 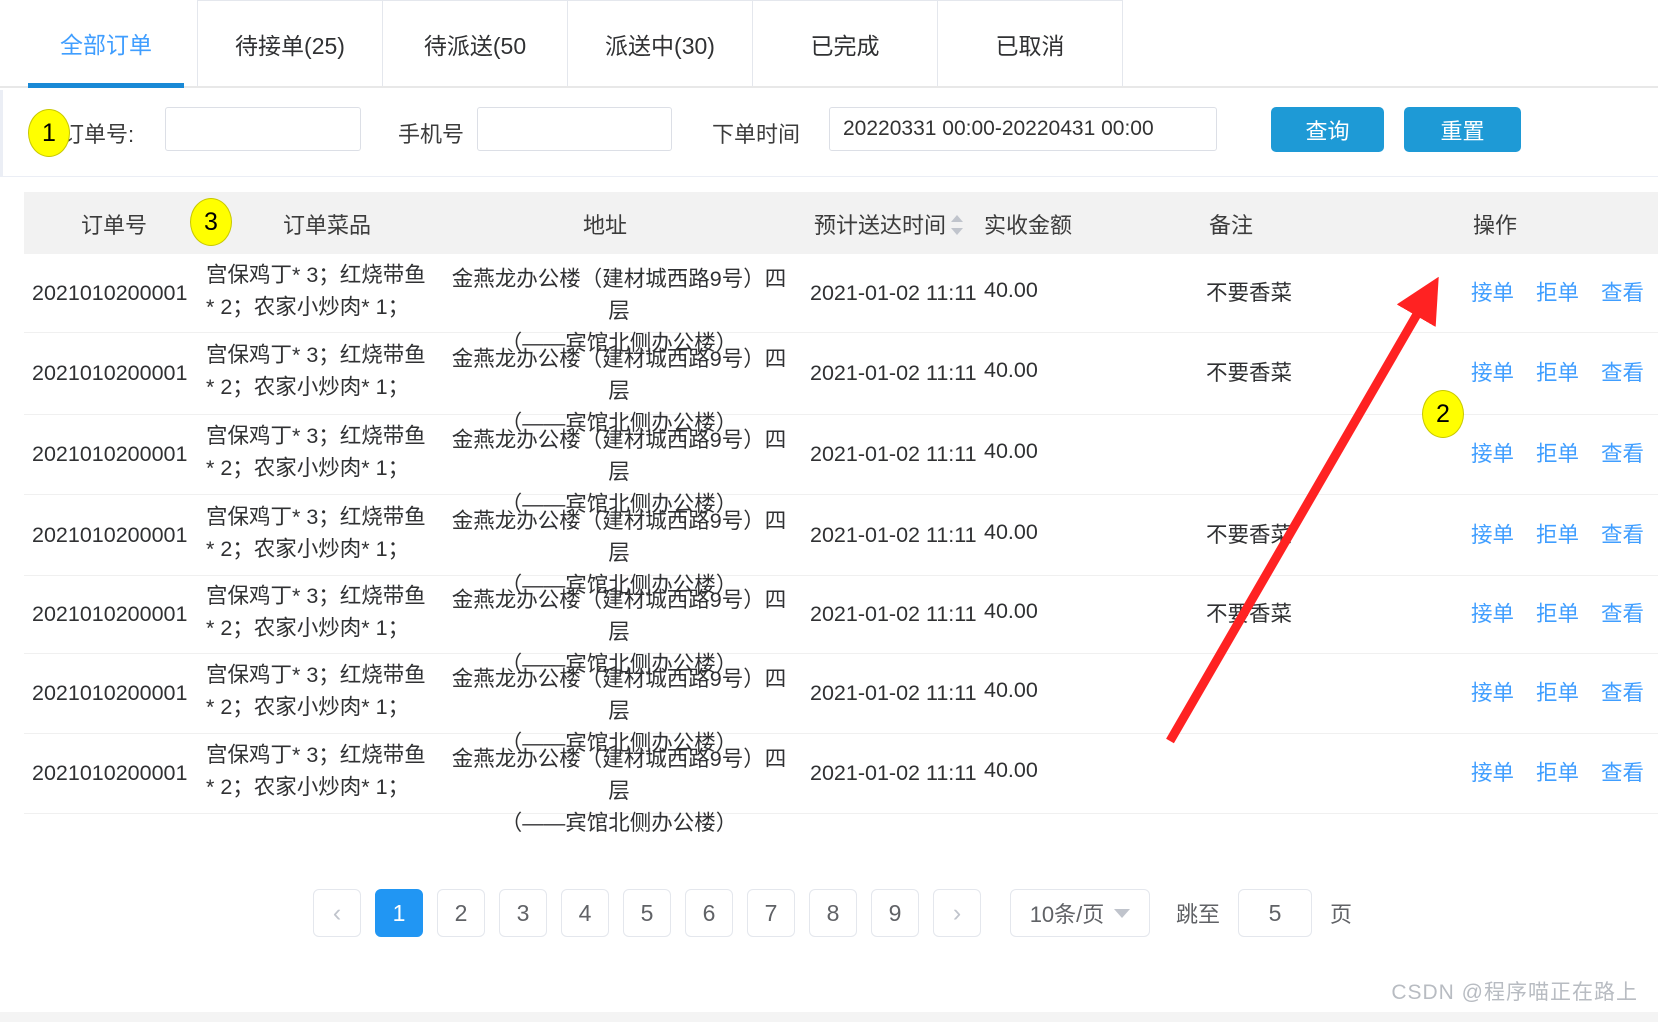 What do you see at coordinates (327, 225) in the screenshot?
I see `th-dishes: 订单菜品` at bounding box center [327, 225].